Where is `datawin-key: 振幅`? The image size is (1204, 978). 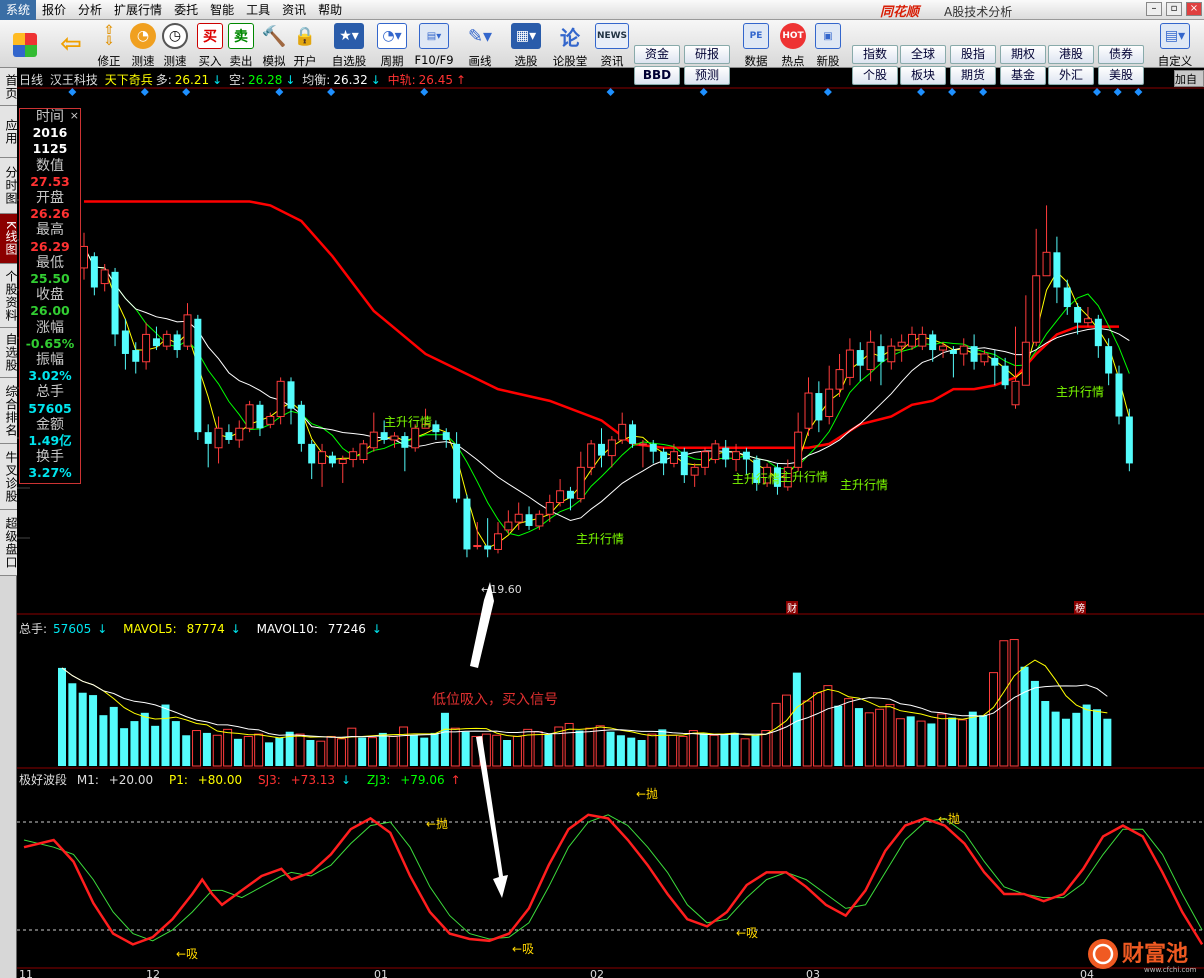 datawin-key: 振幅 is located at coordinates (50, 360).